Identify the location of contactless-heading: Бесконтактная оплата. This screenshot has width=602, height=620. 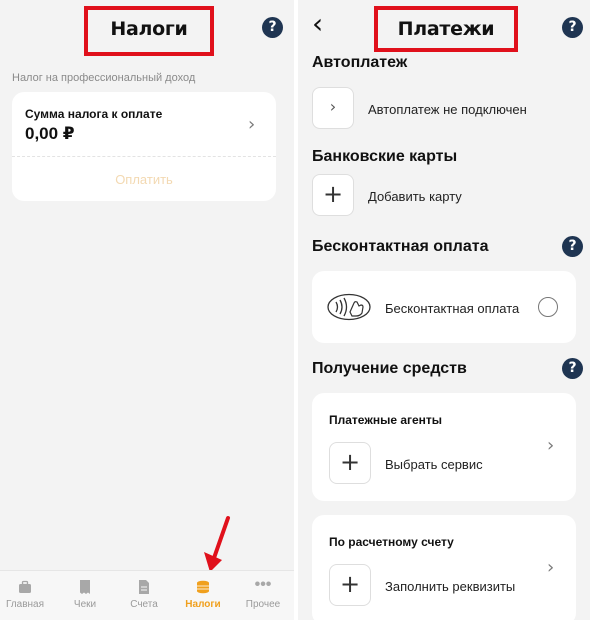
(400, 246).